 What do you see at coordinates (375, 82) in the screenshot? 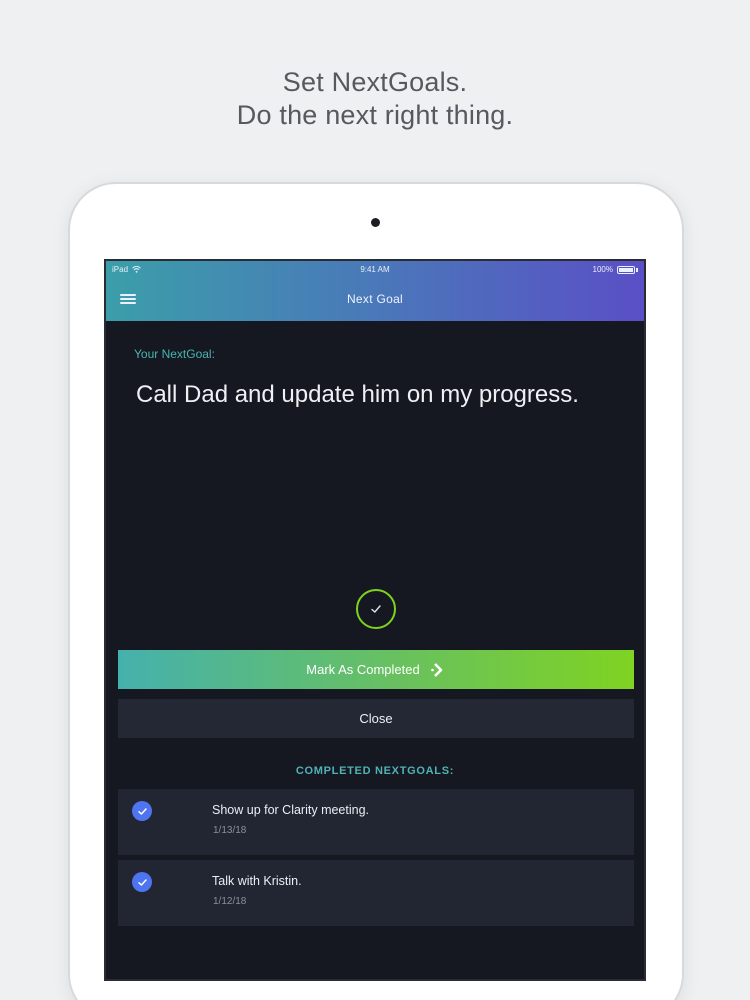
I see `headline-line-1: Set NextGoals.` at bounding box center [375, 82].